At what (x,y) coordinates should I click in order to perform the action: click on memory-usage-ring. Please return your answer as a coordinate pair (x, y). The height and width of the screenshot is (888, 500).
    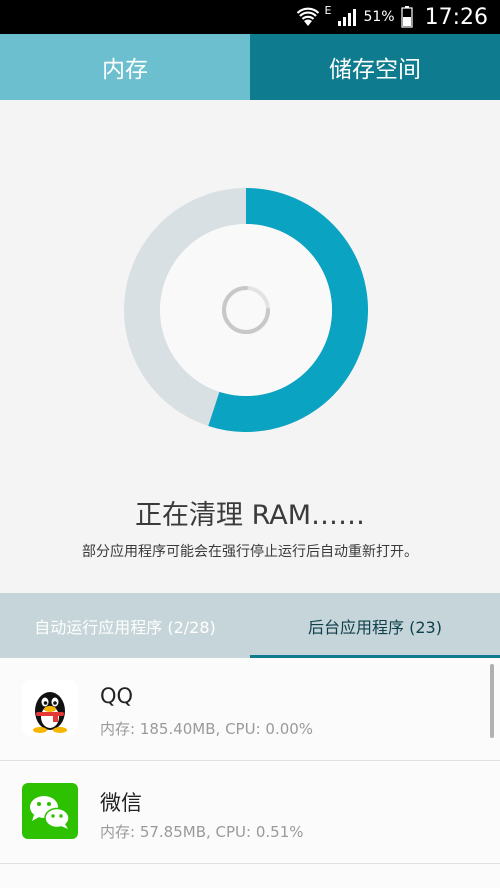
    Looking at the image, I should click on (246, 310).